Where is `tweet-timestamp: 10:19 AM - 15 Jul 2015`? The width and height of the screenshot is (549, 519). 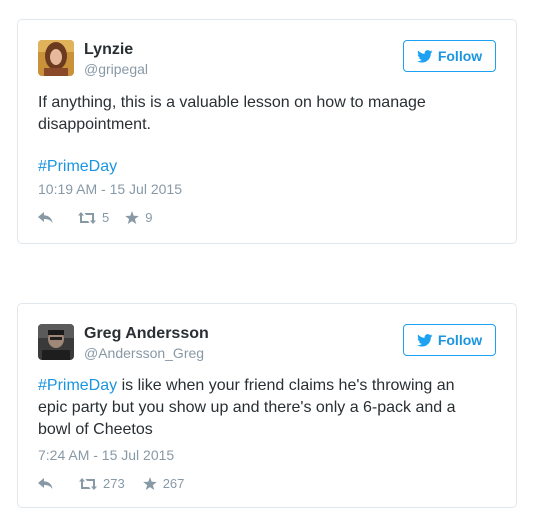
tweet-timestamp: 10:19 AM - 15 Jul 2015 is located at coordinates (110, 189).